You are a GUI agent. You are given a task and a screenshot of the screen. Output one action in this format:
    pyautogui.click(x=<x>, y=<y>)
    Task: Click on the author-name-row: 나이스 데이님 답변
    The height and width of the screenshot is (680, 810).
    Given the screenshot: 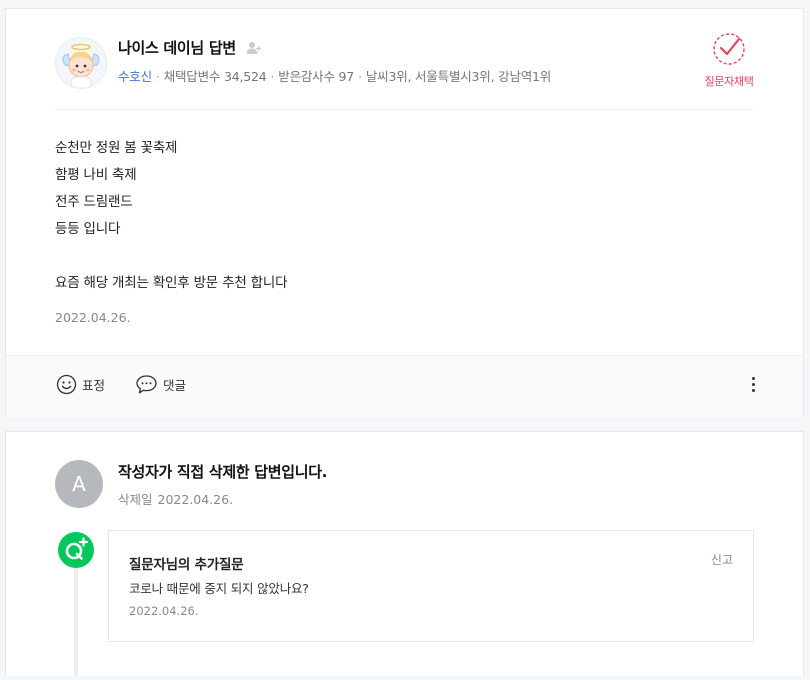 What is the action you would take?
    pyautogui.click(x=190, y=47)
    